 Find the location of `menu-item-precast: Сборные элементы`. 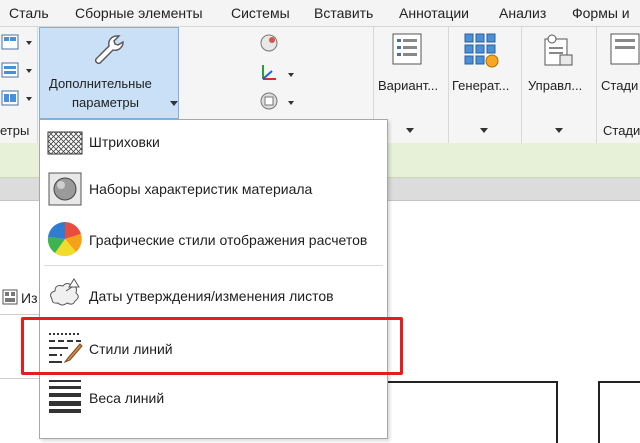

menu-item-precast: Сборные элементы is located at coordinates (139, 13).